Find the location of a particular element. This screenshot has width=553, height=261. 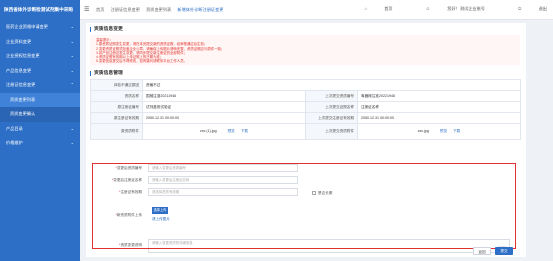

back-button: 返回 is located at coordinates (482, 251).